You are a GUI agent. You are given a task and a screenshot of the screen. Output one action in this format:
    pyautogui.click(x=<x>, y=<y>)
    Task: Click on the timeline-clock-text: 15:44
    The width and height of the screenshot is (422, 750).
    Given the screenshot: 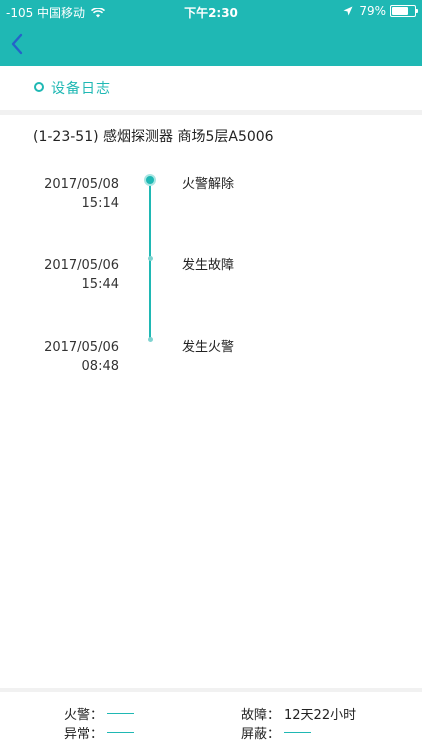 What is the action you would take?
    pyautogui.click(x=100, y=284)
    